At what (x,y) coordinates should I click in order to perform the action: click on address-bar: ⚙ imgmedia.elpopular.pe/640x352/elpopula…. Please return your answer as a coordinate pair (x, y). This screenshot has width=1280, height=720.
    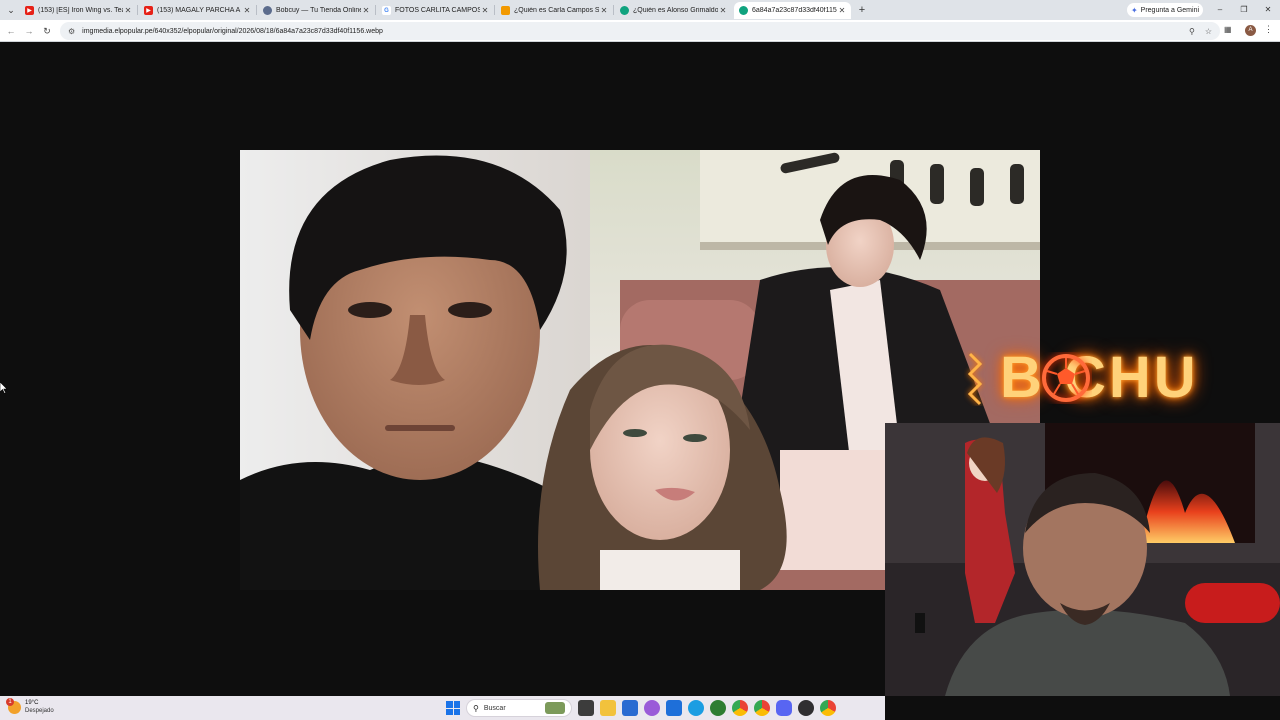
    Looking at the image, I should click on (640, 31).